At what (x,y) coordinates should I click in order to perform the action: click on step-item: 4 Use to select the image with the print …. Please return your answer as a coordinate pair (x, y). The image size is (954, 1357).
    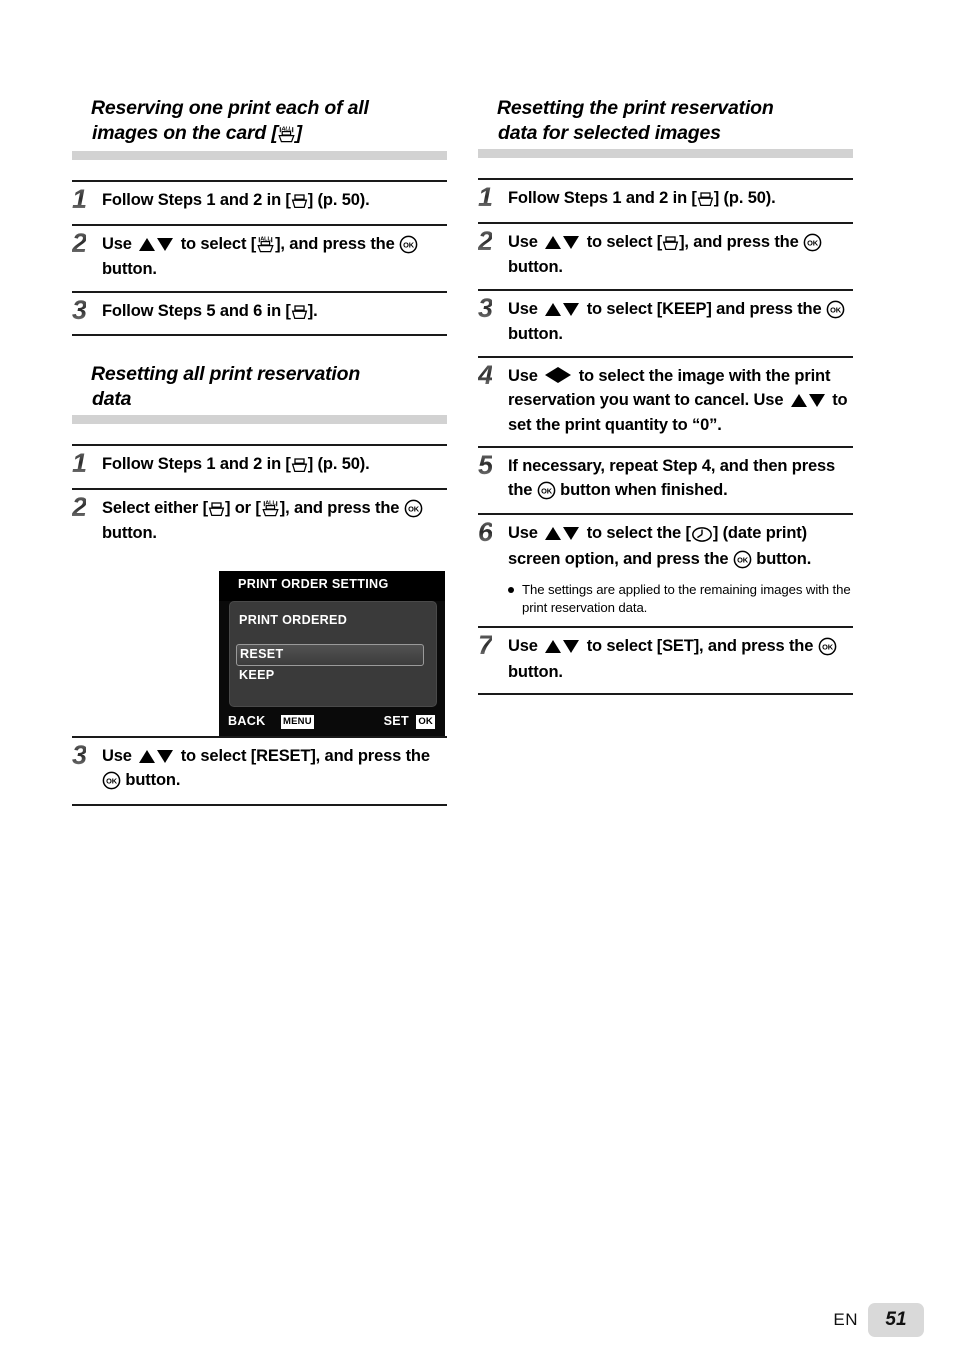
    Looking at the image, I should click on (665, 401).